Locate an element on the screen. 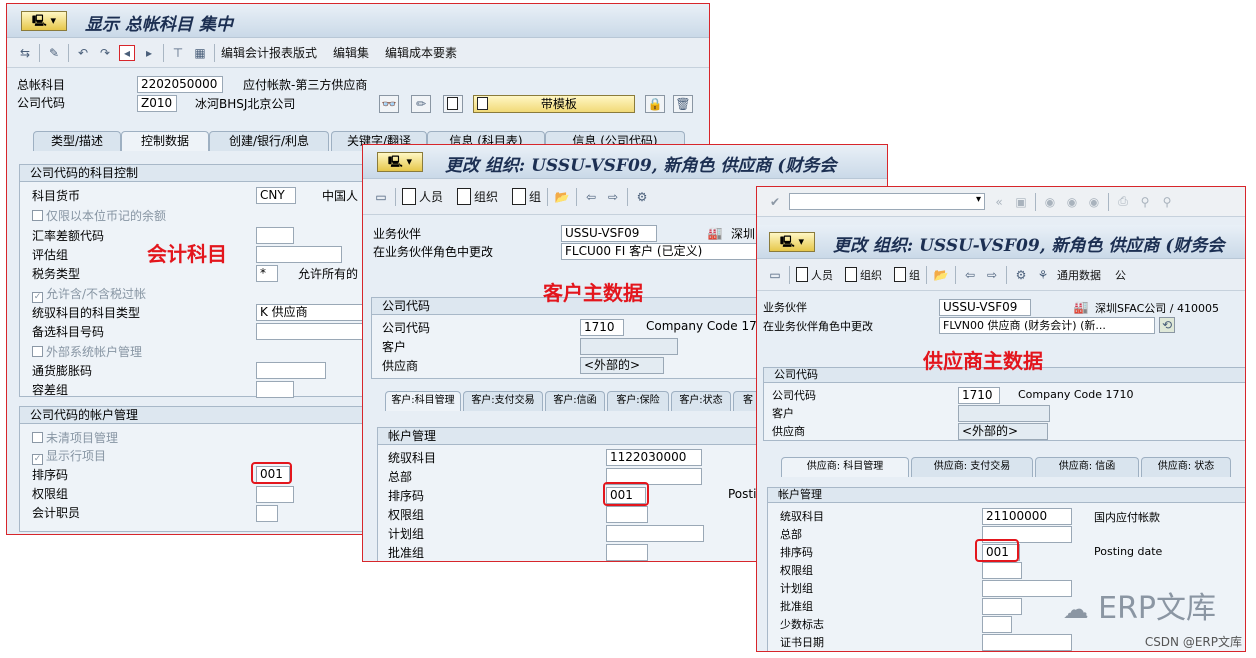 Image resolution: width=1256 pixels, height=658 pixels. role-dropdown: FLCU00 FI 客户 (已定义) is located at coordinates (661, 251).